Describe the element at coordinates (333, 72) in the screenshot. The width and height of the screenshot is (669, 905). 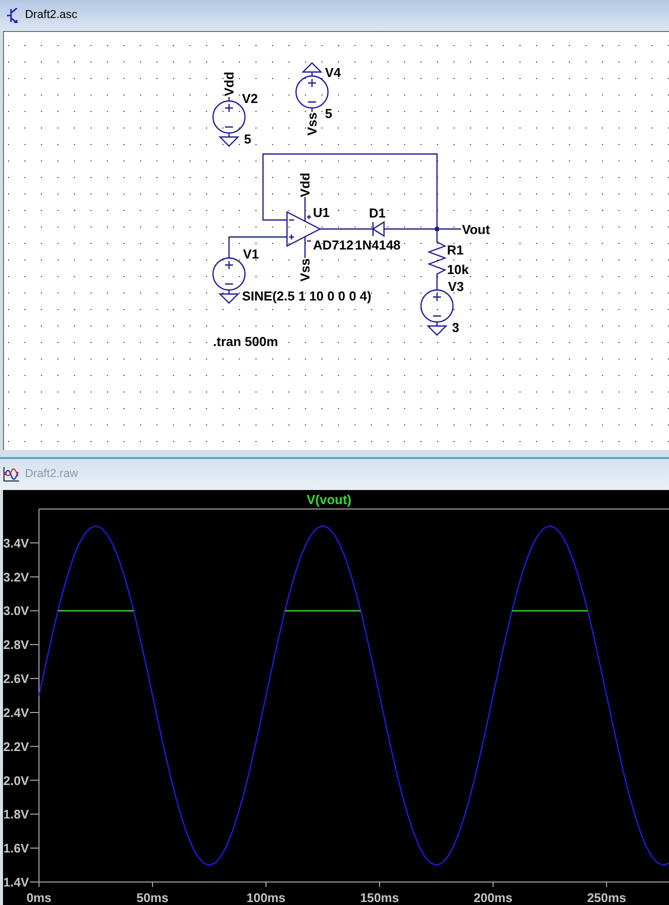
I see `component-ref: V4` at that location.